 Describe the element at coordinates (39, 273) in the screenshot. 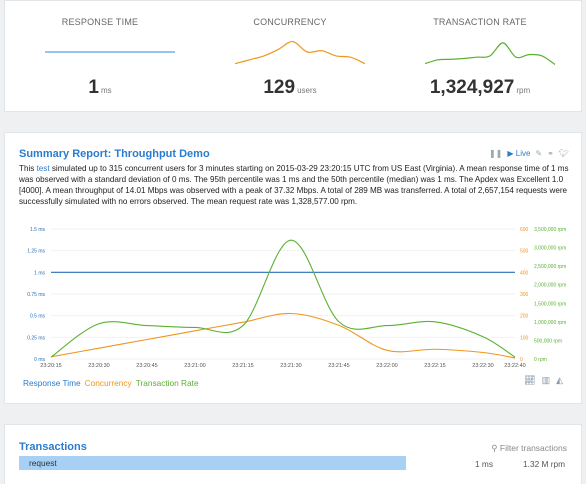

I see `y-tick-label: 1 ms` at that location.